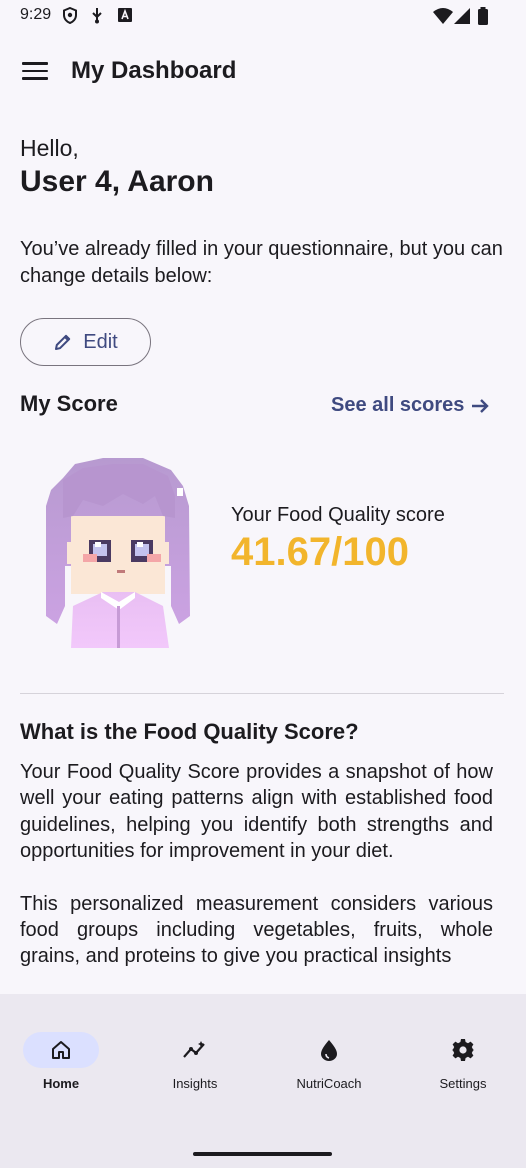  What do you see at coordinates (262, 693) in the screenshot?
I see `divider` at bounding box center [262, 693].